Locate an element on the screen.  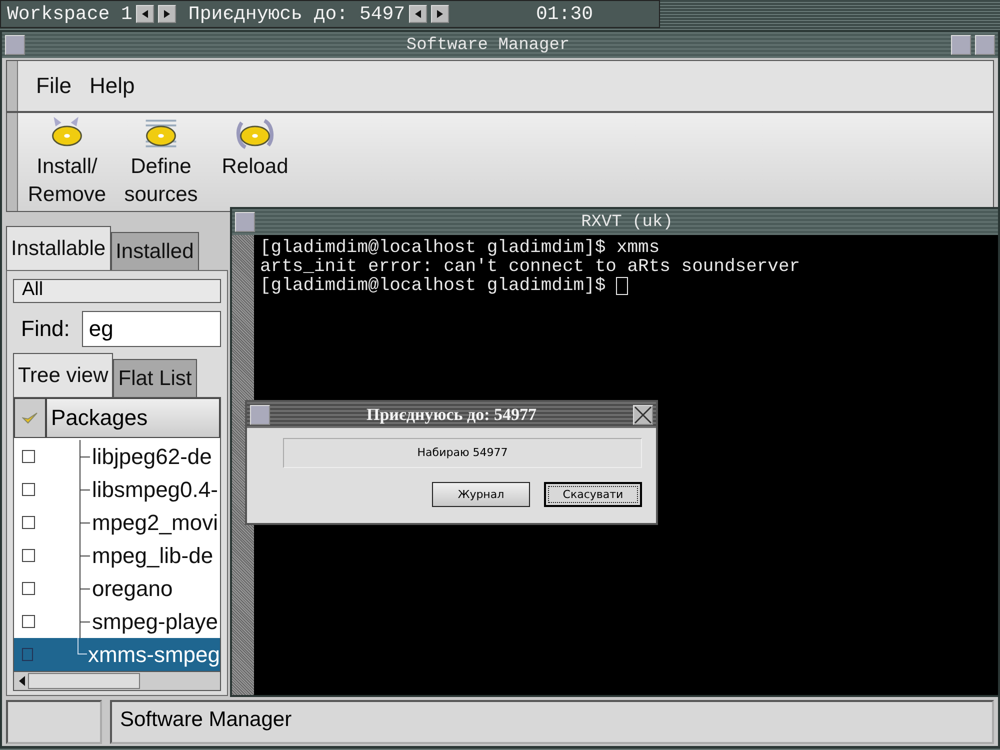
window-title: Software Manager is located at coordinates (488, 45).